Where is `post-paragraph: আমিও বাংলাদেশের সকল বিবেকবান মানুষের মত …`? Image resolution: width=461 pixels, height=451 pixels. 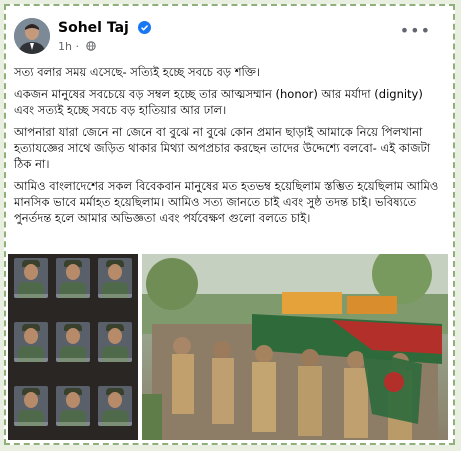
post-paragraph: আমিও বাংলাদেশের সকল বিবেকবান মানুষের মত … is located at coordinates (226, 202).